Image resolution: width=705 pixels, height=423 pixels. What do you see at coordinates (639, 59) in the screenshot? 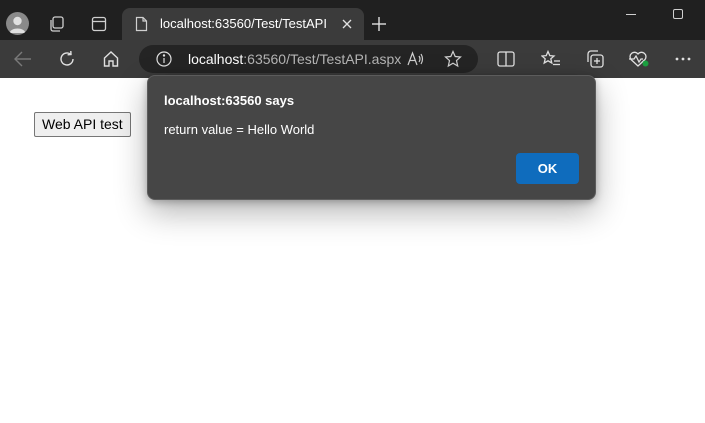
I see `browser-essentials-icon` at bounding box center [639, 59].